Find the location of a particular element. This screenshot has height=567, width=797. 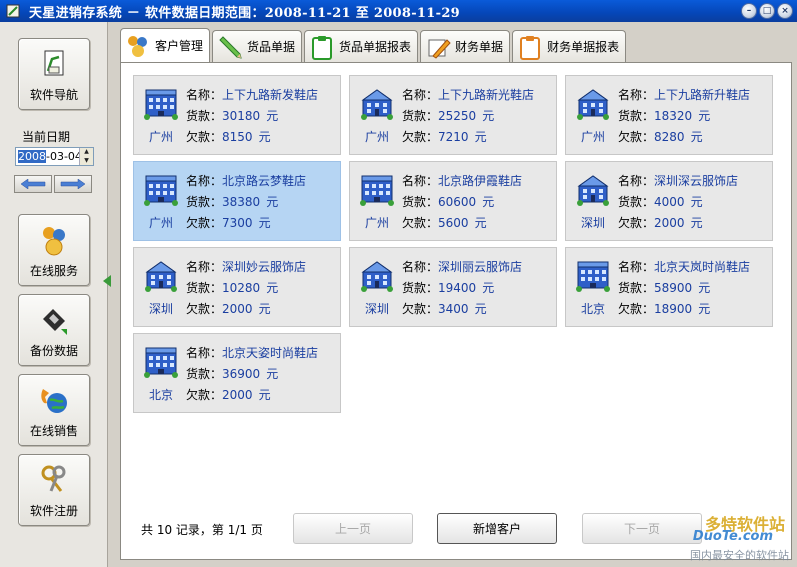

spin-down-icon: ▼ is located at coordinates (86, 161).